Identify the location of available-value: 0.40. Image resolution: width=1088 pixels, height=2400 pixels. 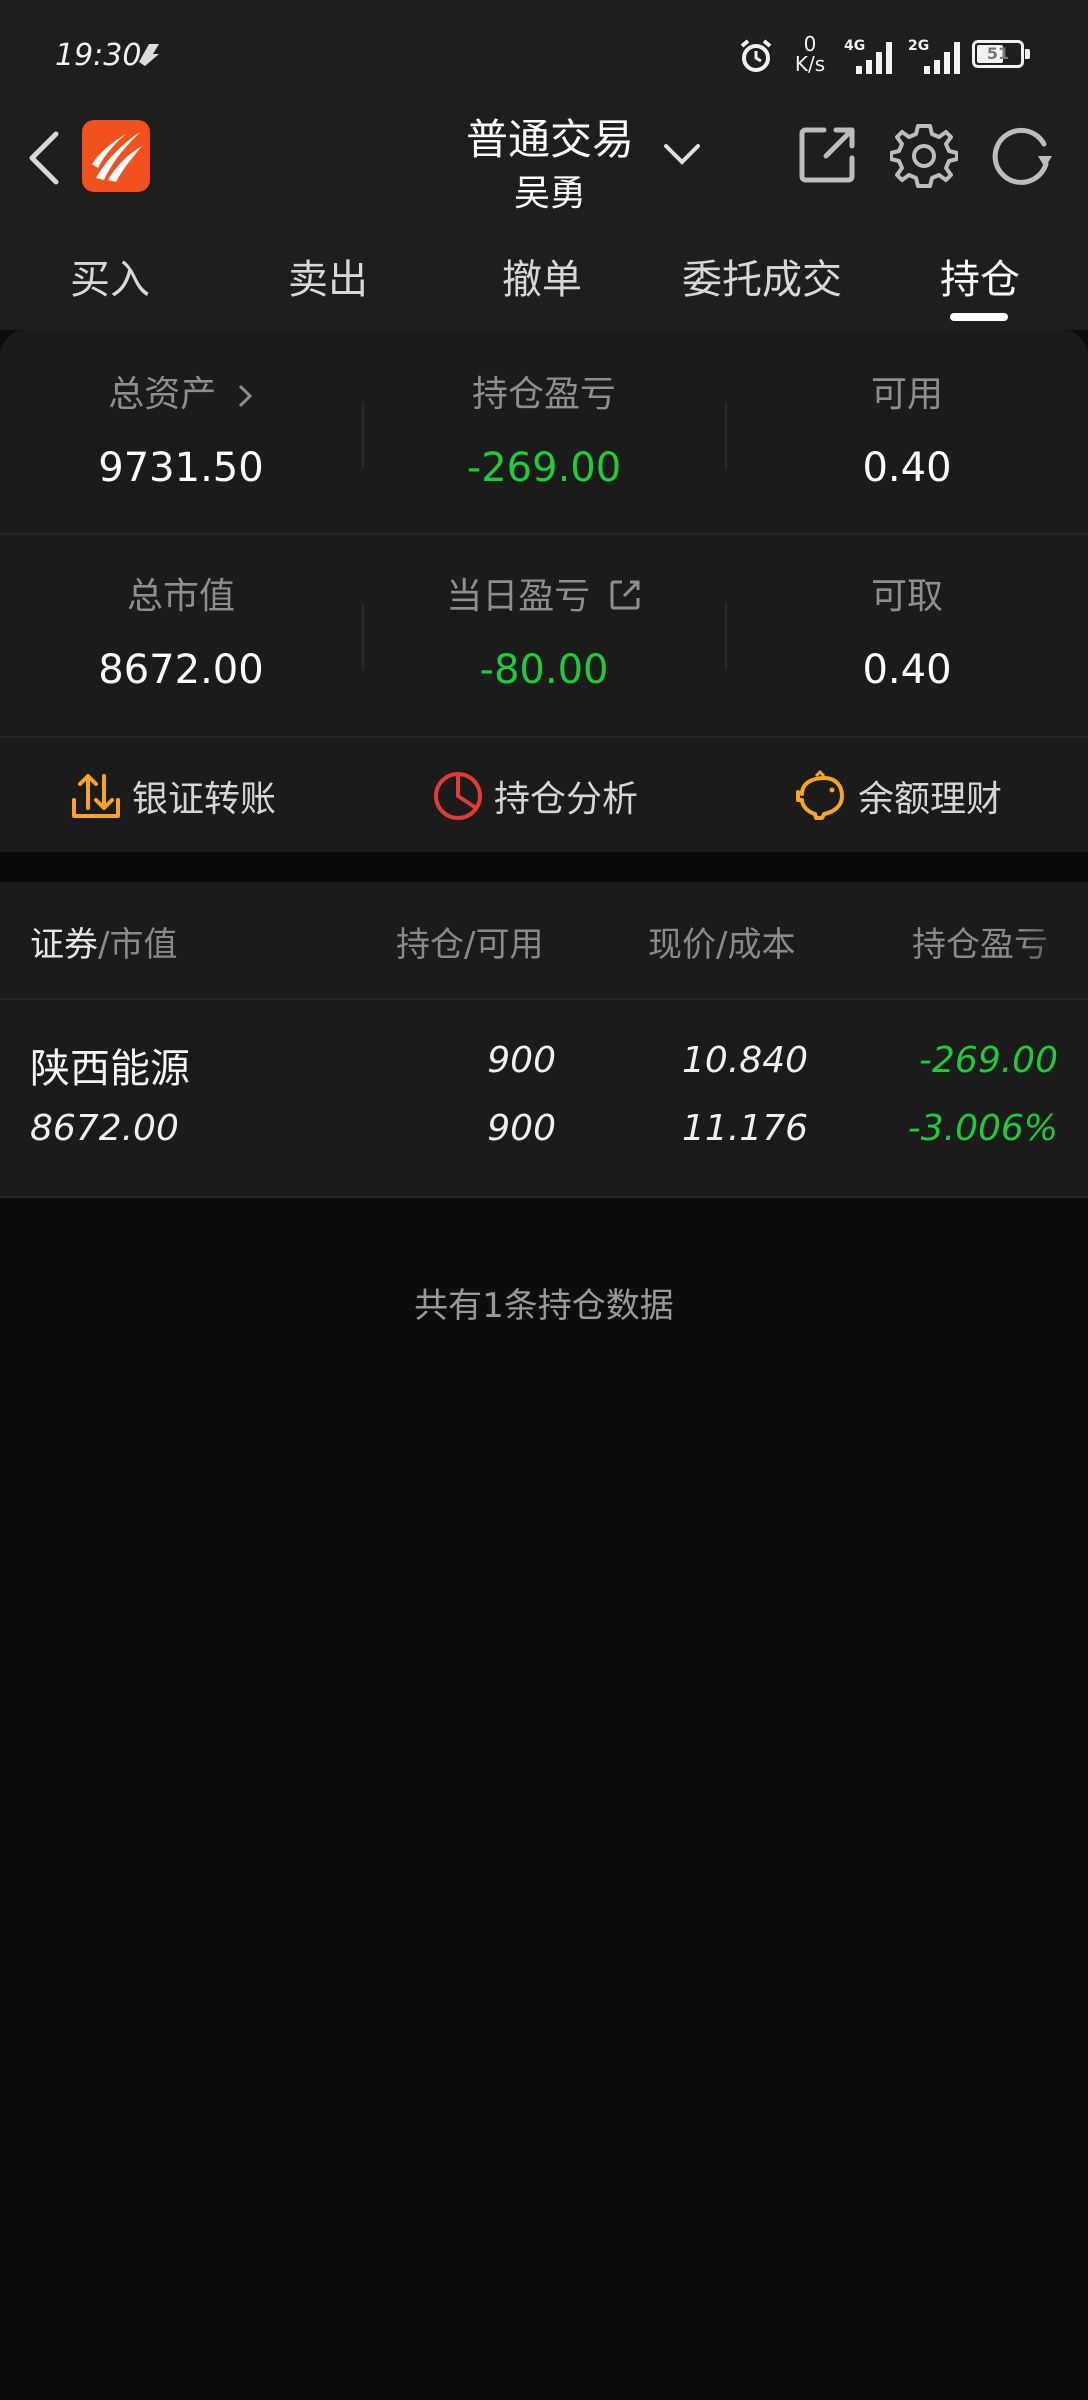
(907, 468).